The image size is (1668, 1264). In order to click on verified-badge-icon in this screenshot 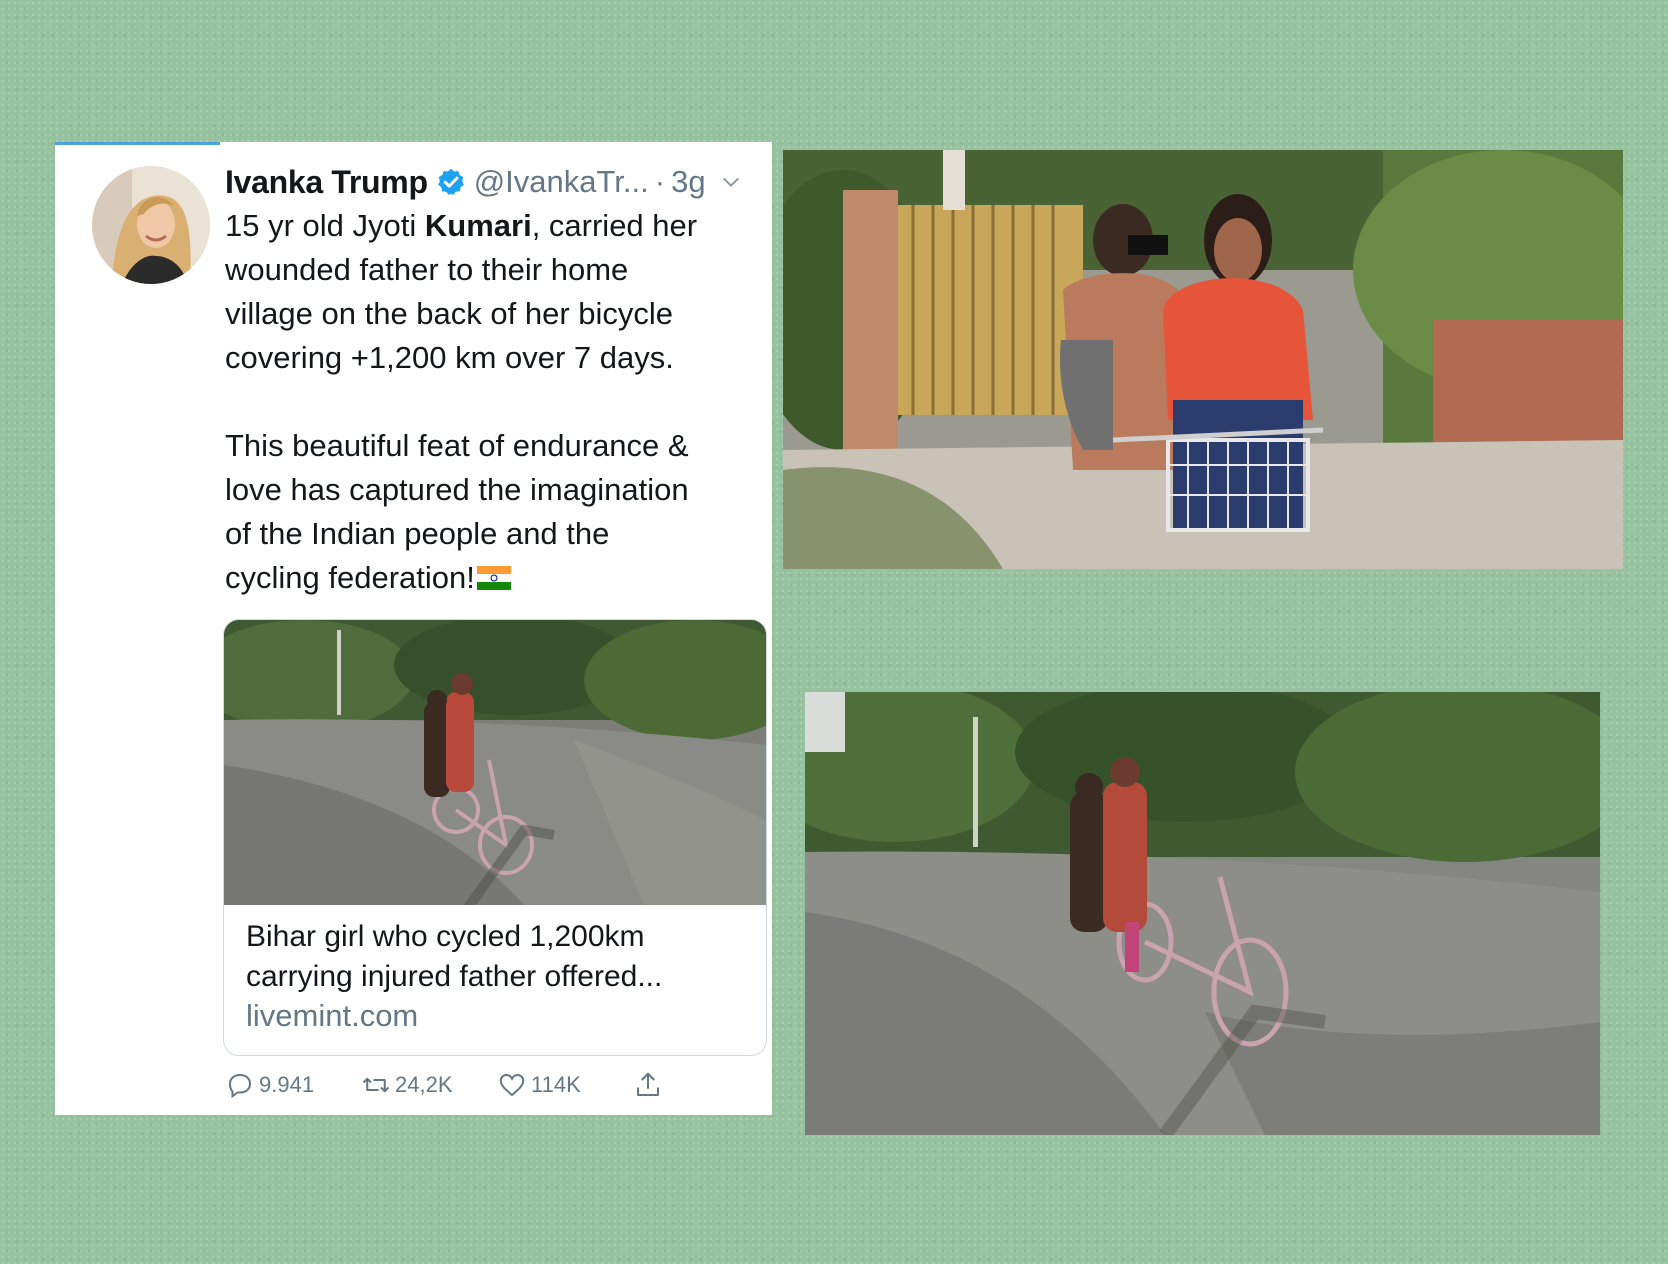, I will do `click(451, 182)`.